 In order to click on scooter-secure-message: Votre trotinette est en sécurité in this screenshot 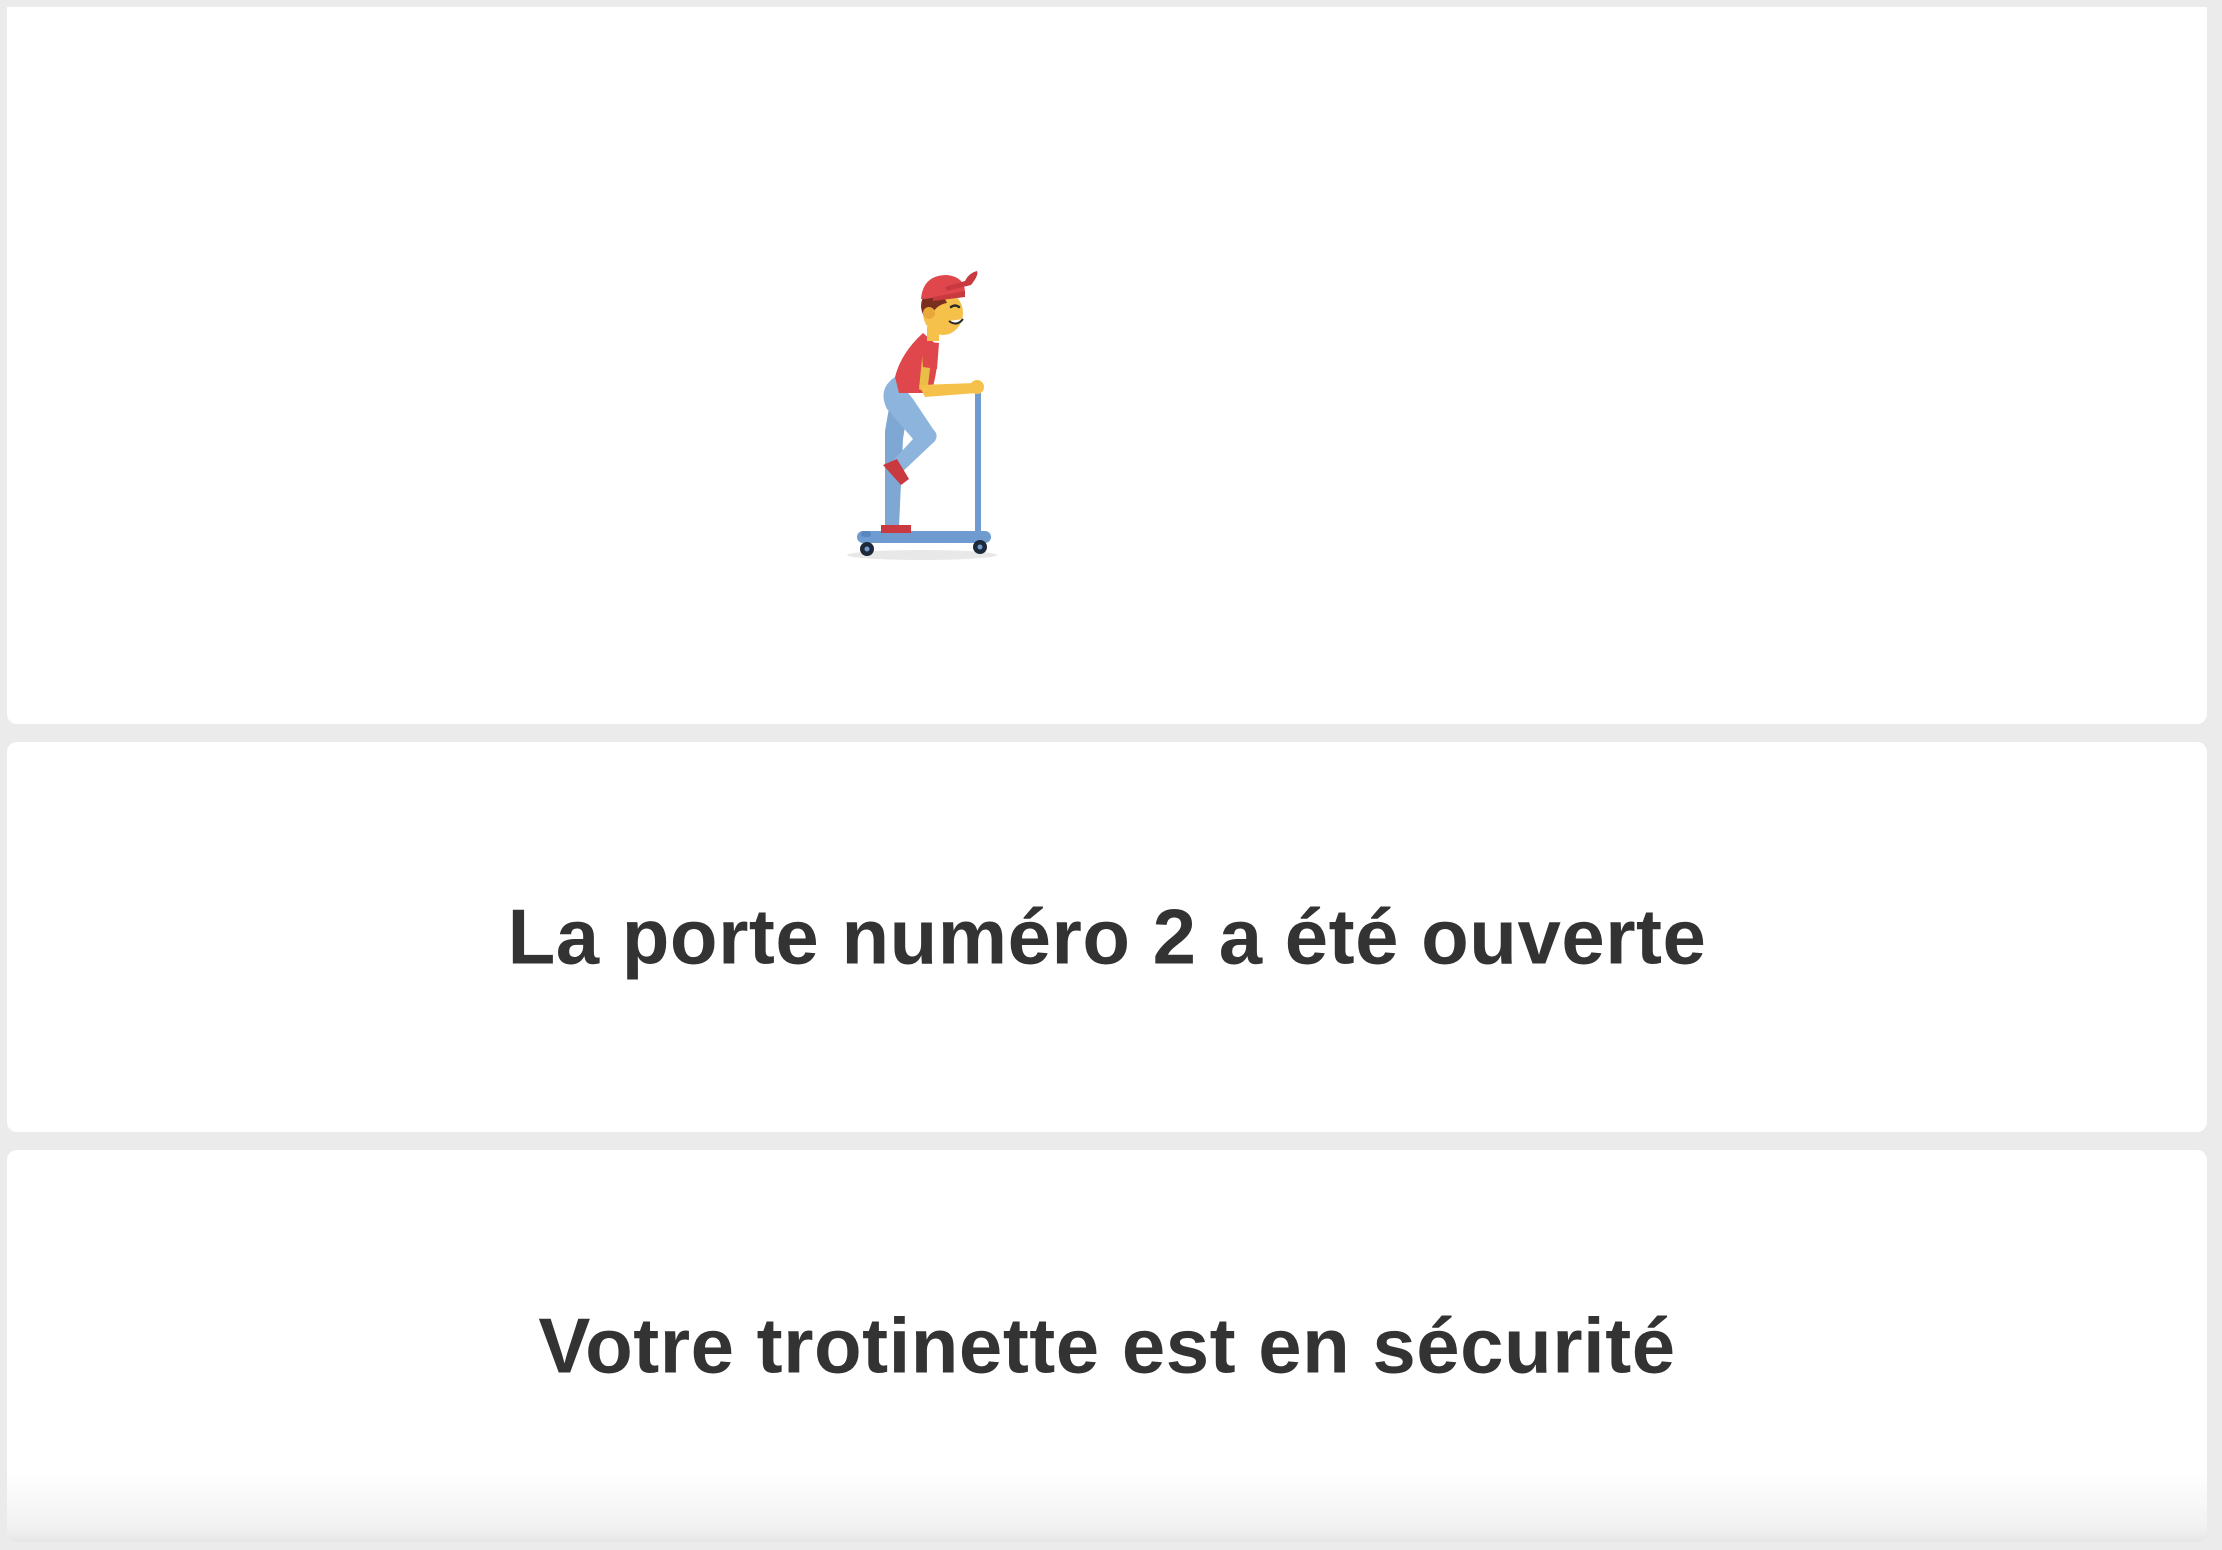, I will do `click(1107, 1345)`.